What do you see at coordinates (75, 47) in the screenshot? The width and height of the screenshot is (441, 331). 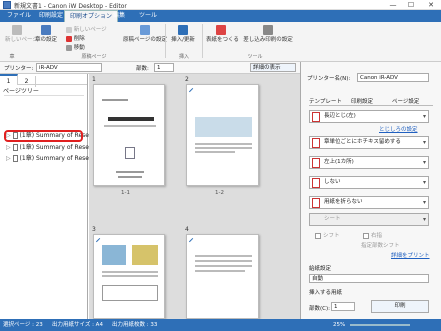 I see `move-button: 移動` at bounding box center [75, 47].